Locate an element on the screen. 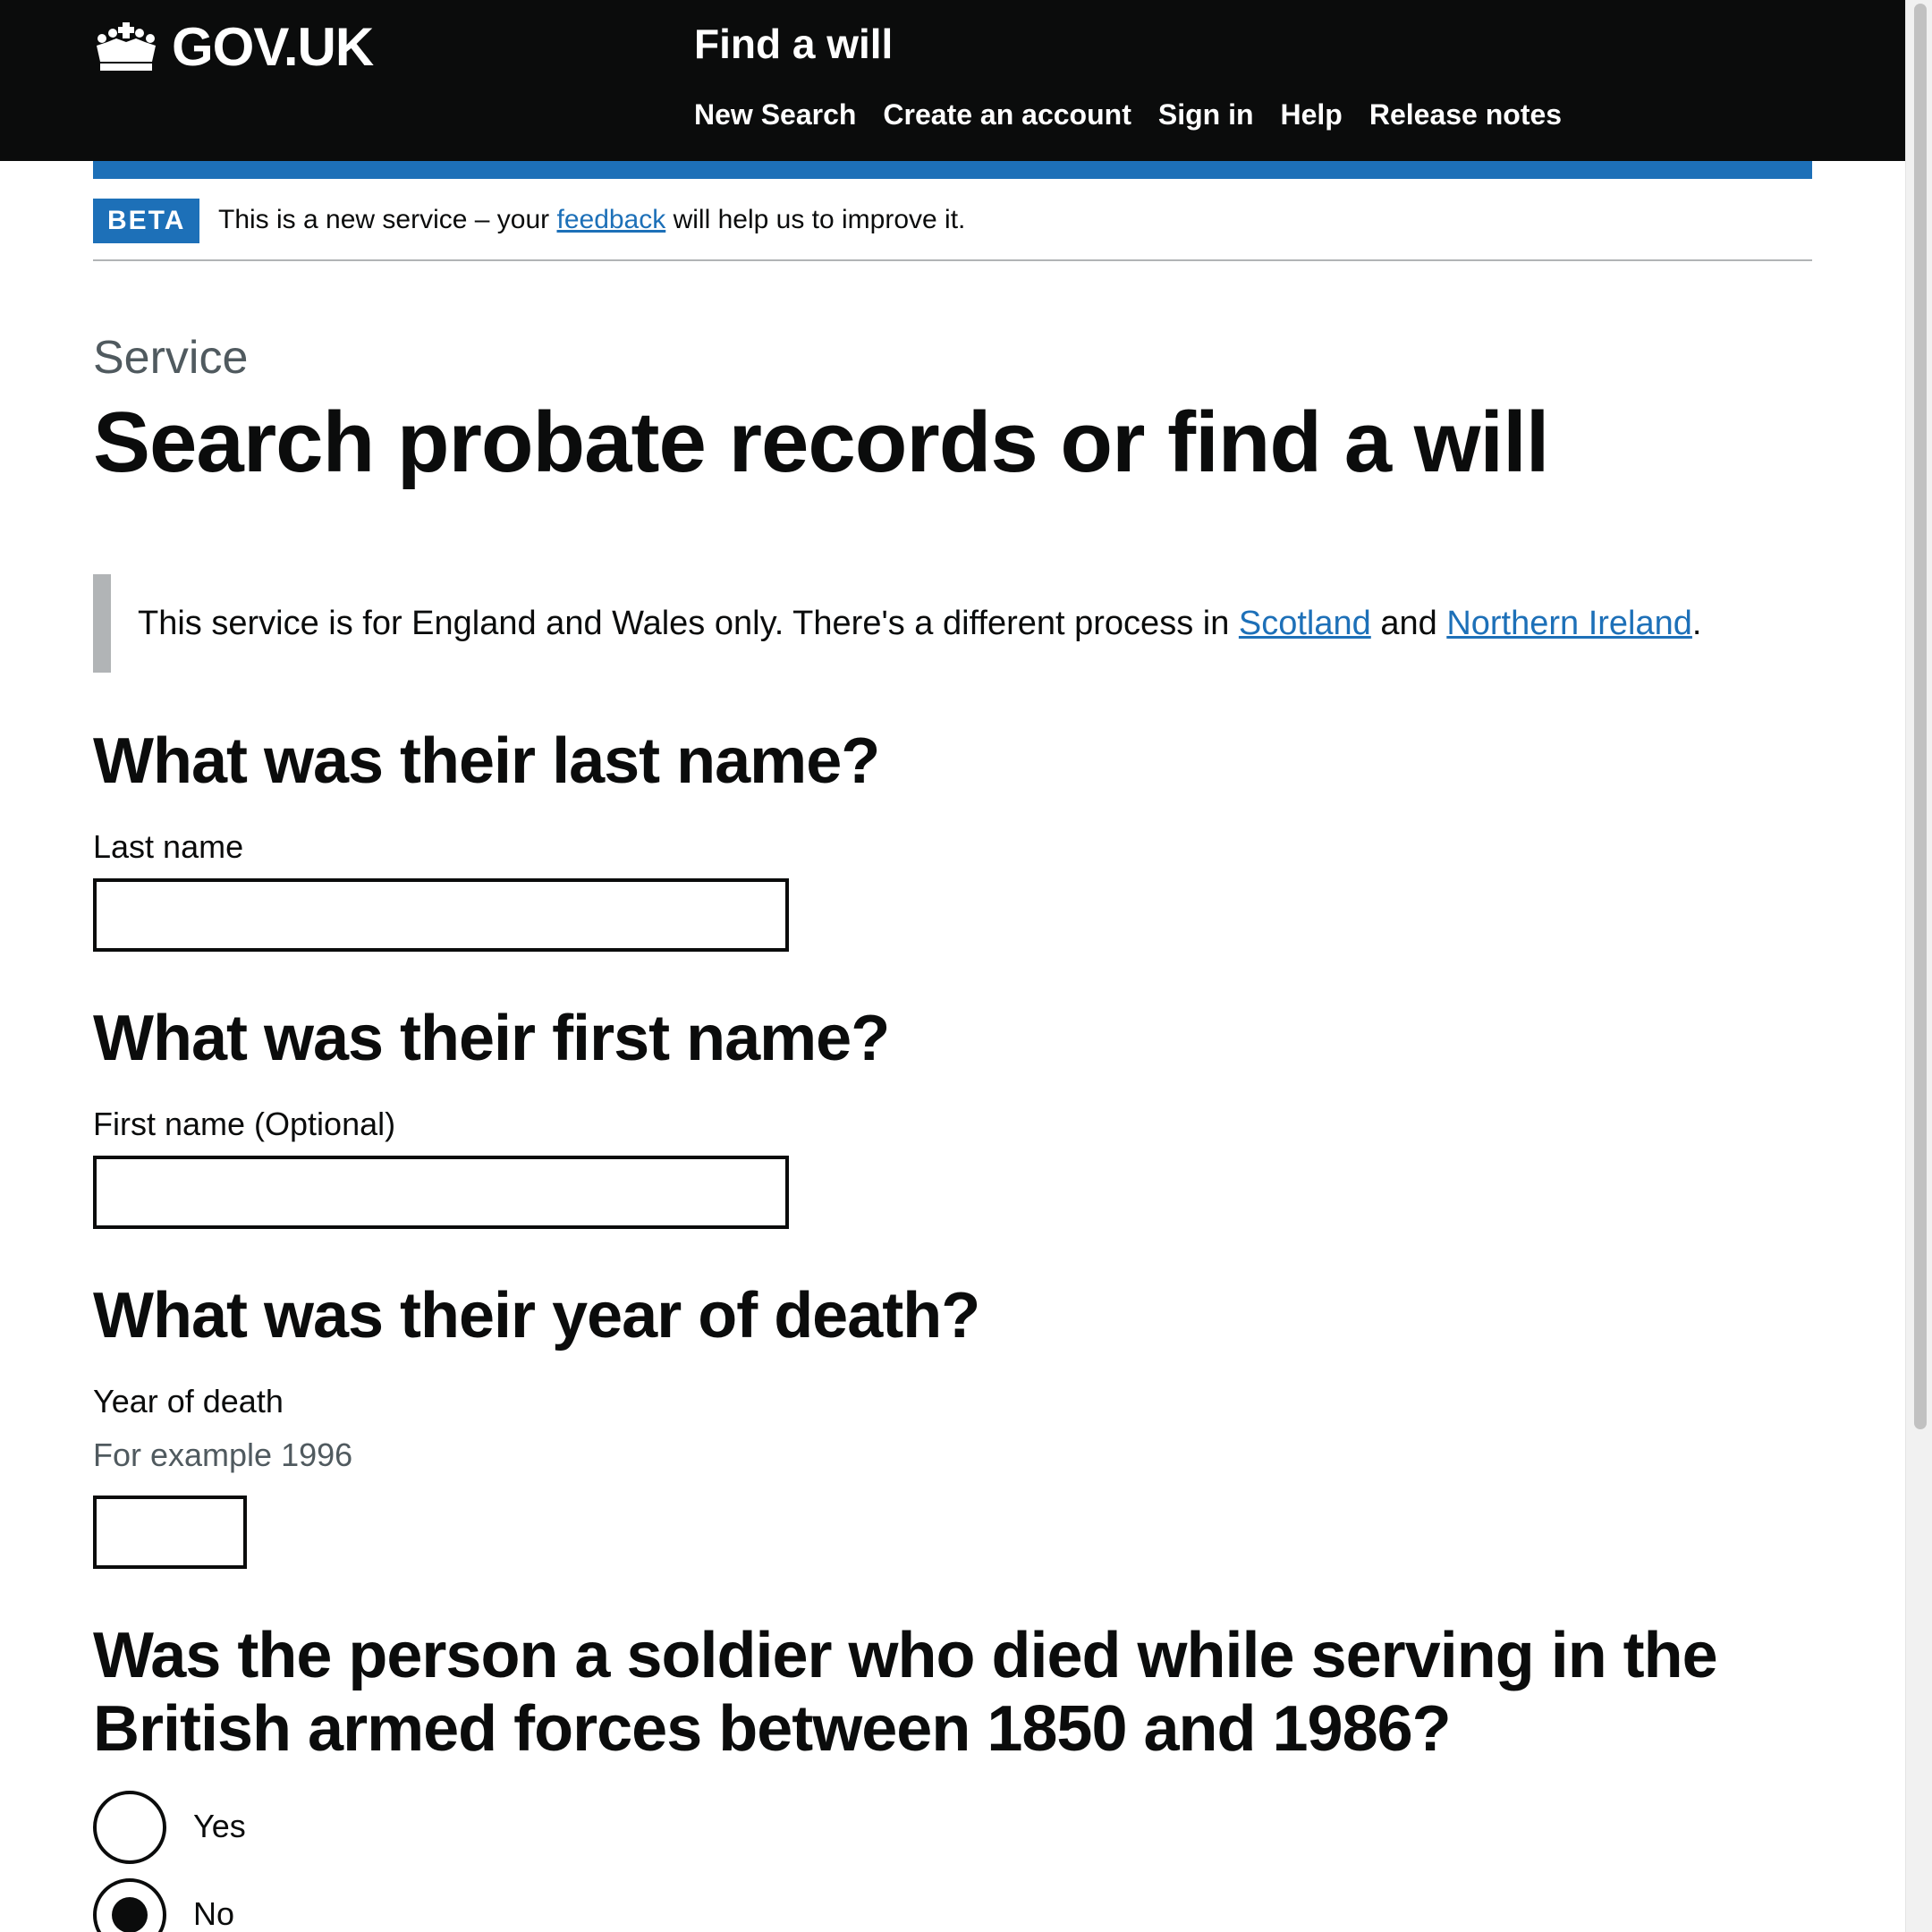 This screenshot has height=1932, width=1932. service-name-link: Find a will is located at coordinates (793, 44).